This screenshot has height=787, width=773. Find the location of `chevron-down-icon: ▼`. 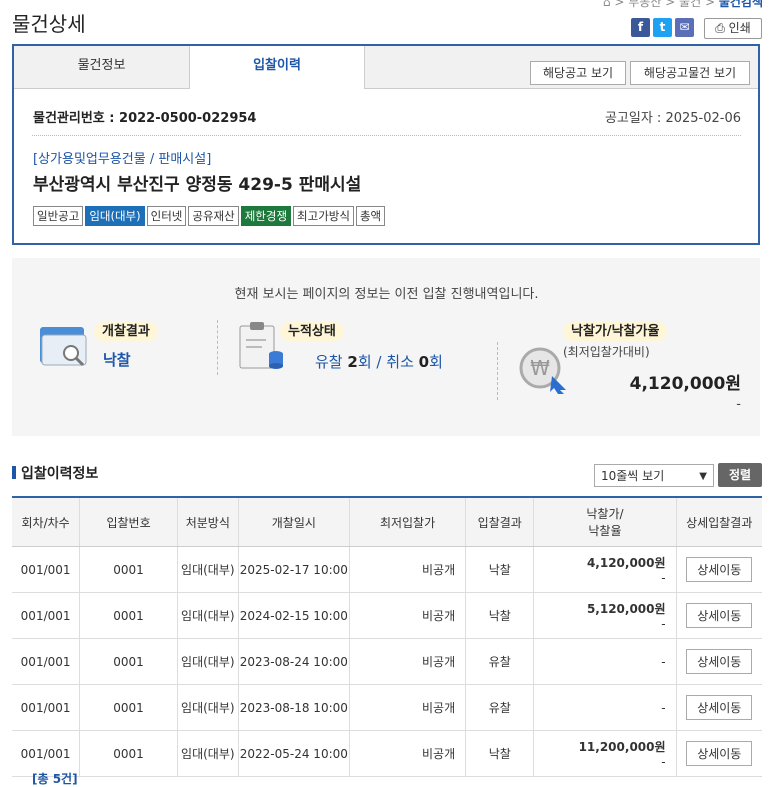

chevron-down-icon: ▼ is located at coordinates (703, 476).